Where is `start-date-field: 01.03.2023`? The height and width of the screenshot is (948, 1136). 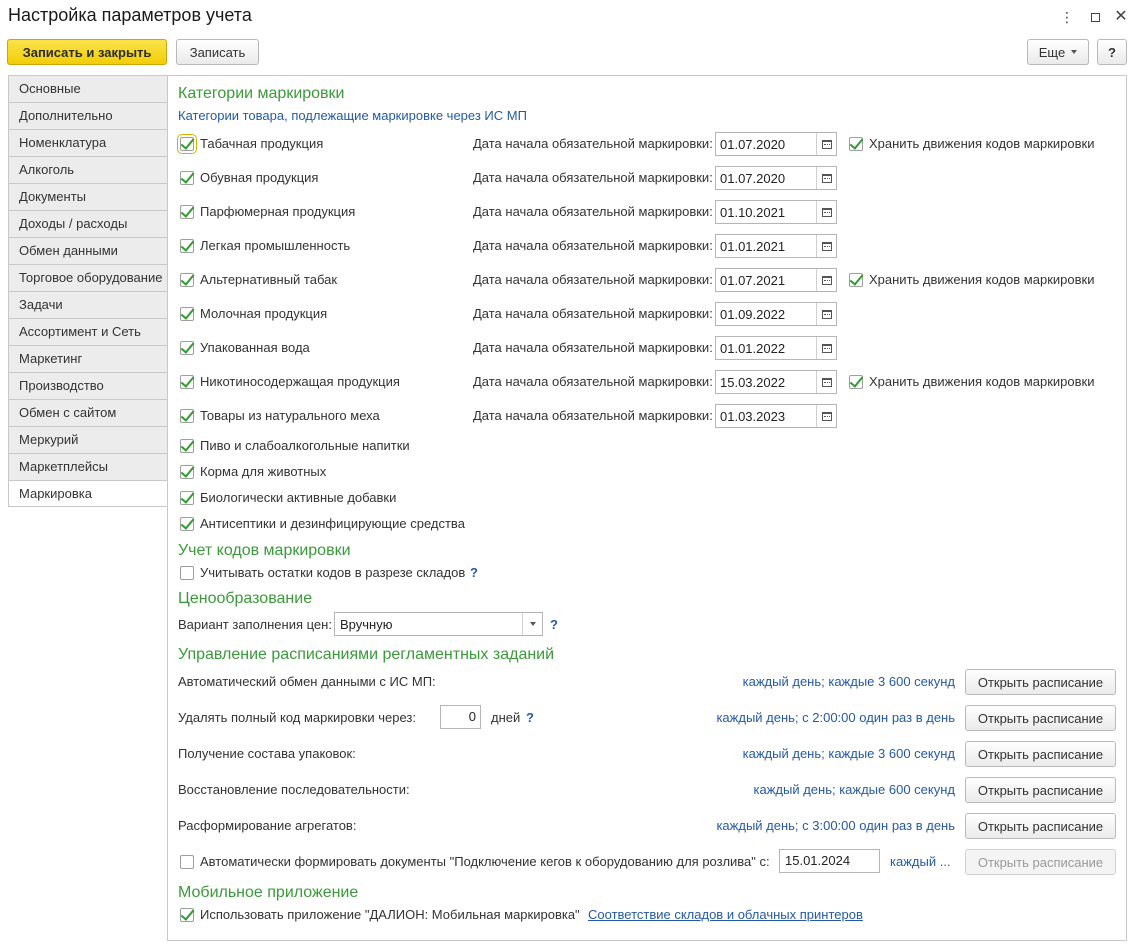
start-date-field: 01.03.2023 is located at coordinates (776, 416).